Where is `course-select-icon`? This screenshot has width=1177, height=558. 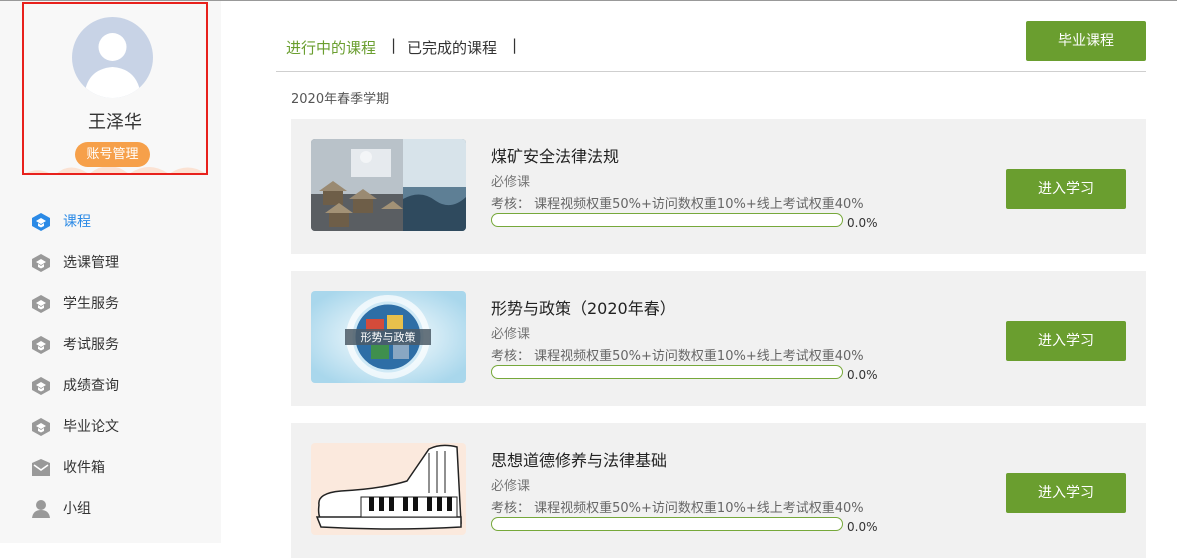 course-select-icon is located at coordinates (41, 263).